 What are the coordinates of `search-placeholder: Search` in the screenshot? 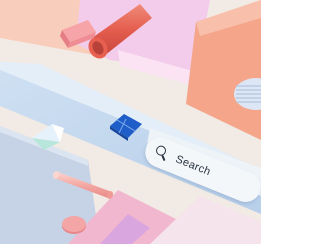 It's located at (193, 166).